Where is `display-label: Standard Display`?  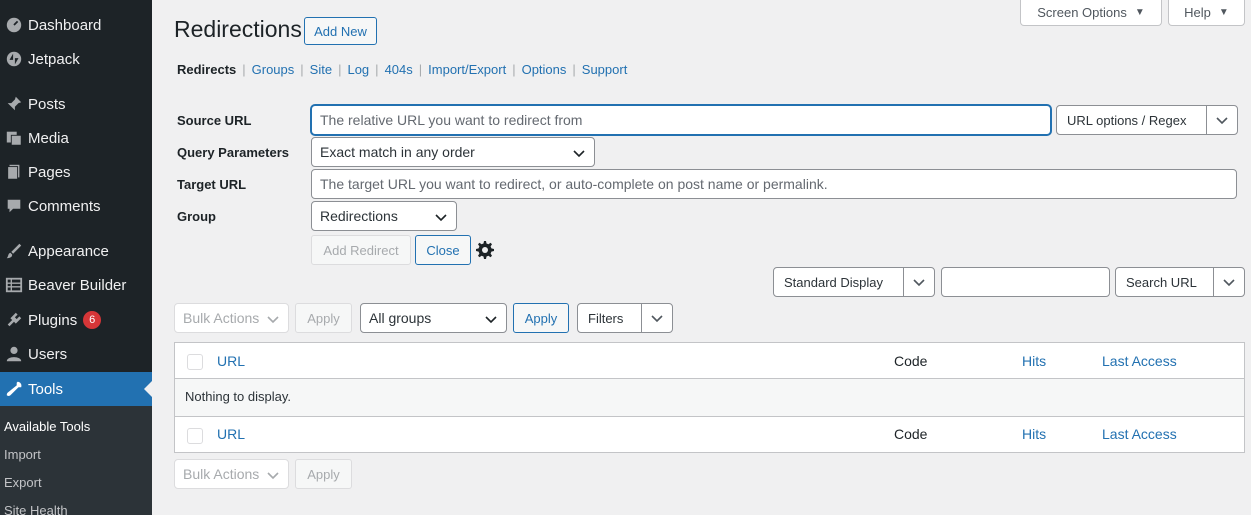 display-label: Standard Display is located at coordinates (833, 282).